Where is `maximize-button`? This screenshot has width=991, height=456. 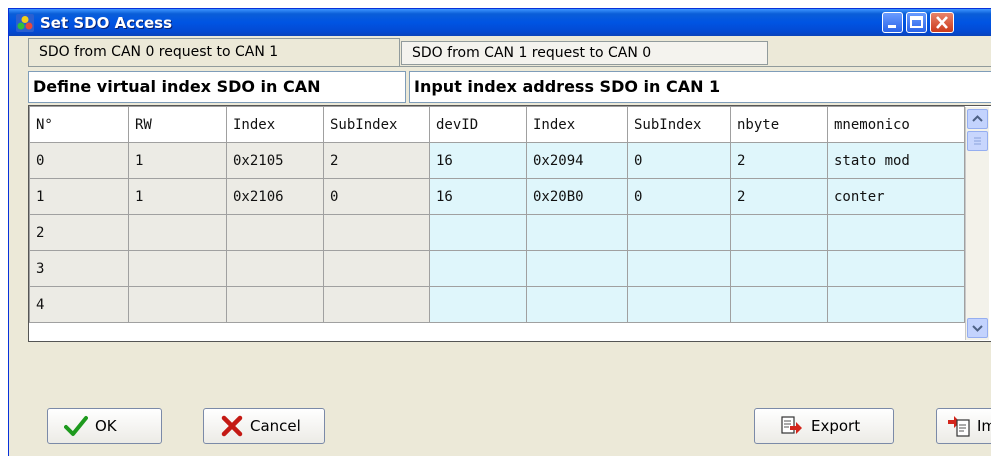
maximize-button is located at coordinates (916, 22).